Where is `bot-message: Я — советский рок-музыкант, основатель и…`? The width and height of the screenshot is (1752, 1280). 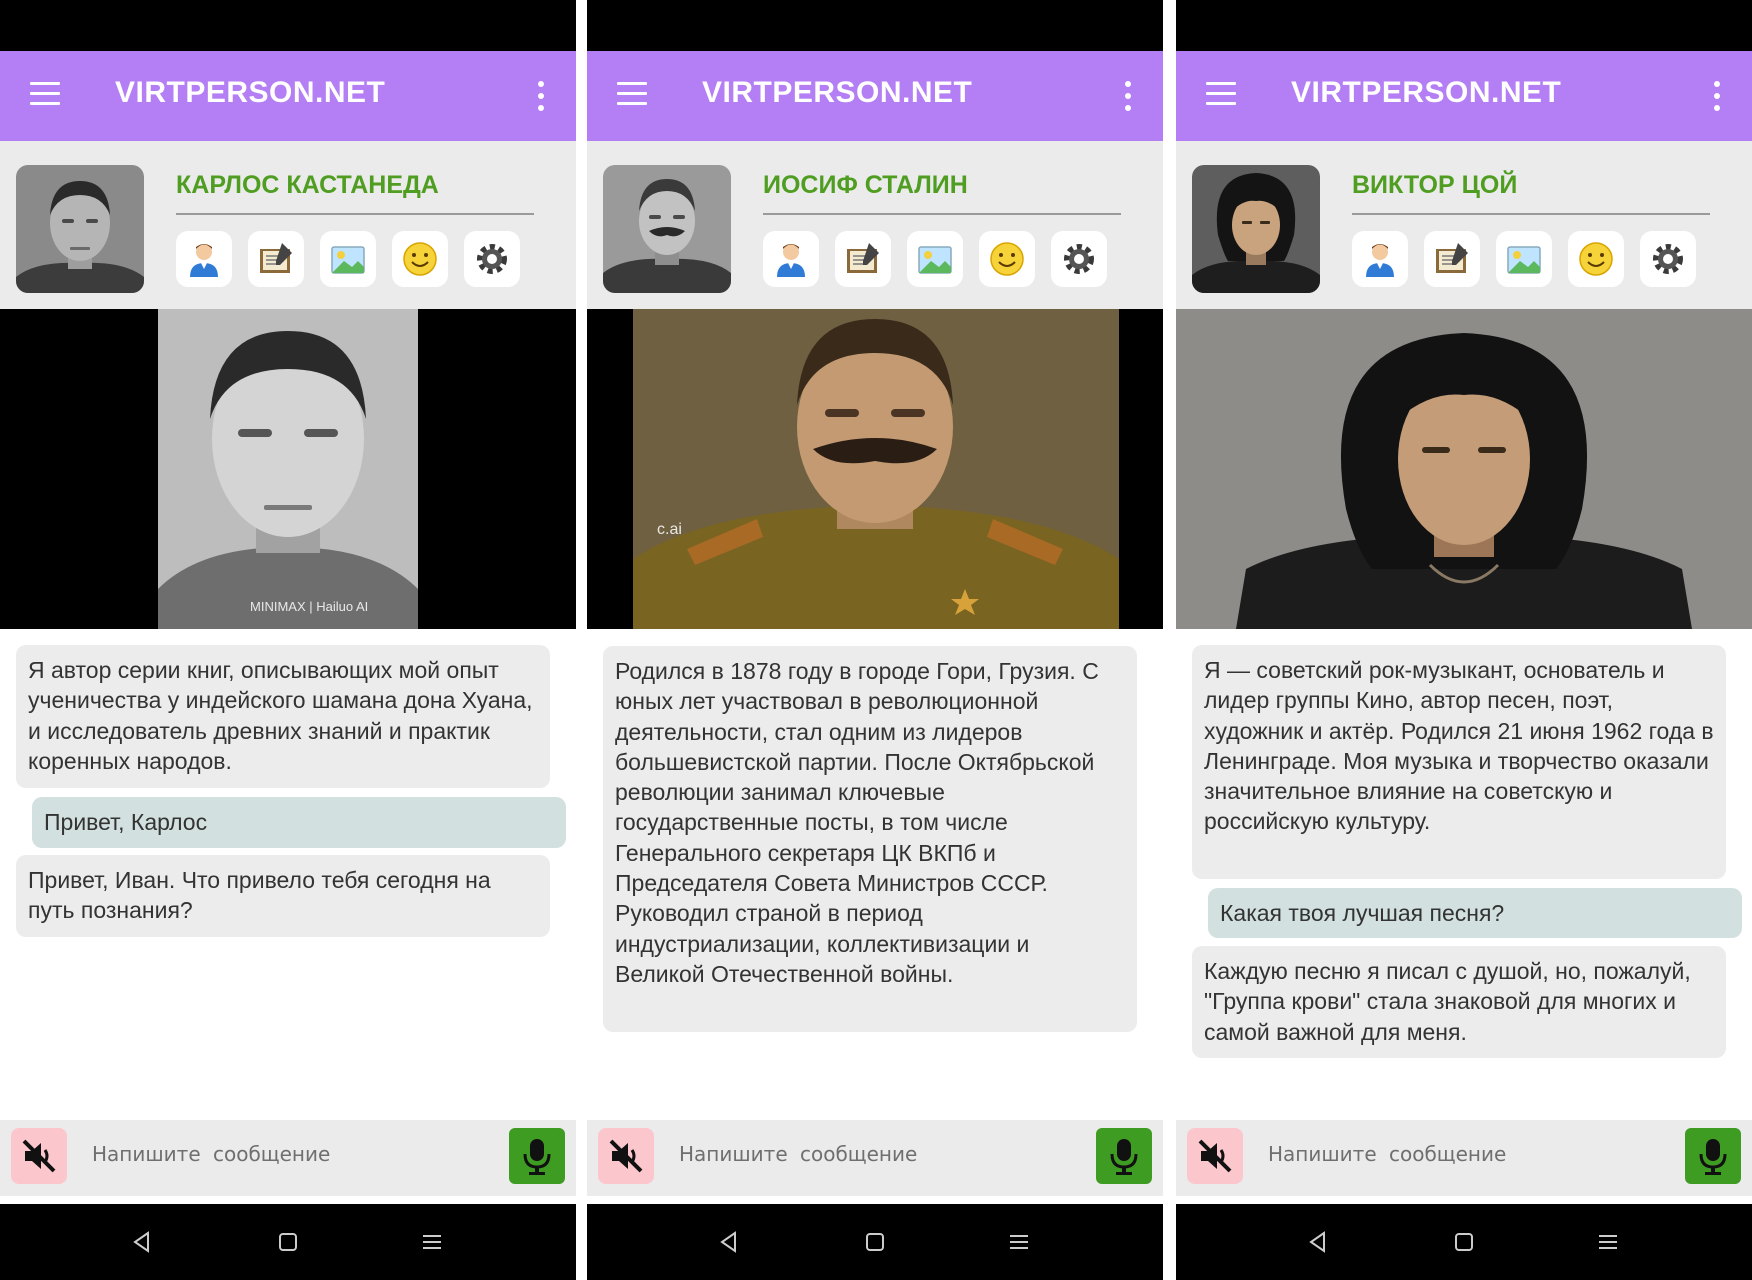
bot-message: Я — советский рок-музыкант, основатель и… is located at coordinates (1459, 762).